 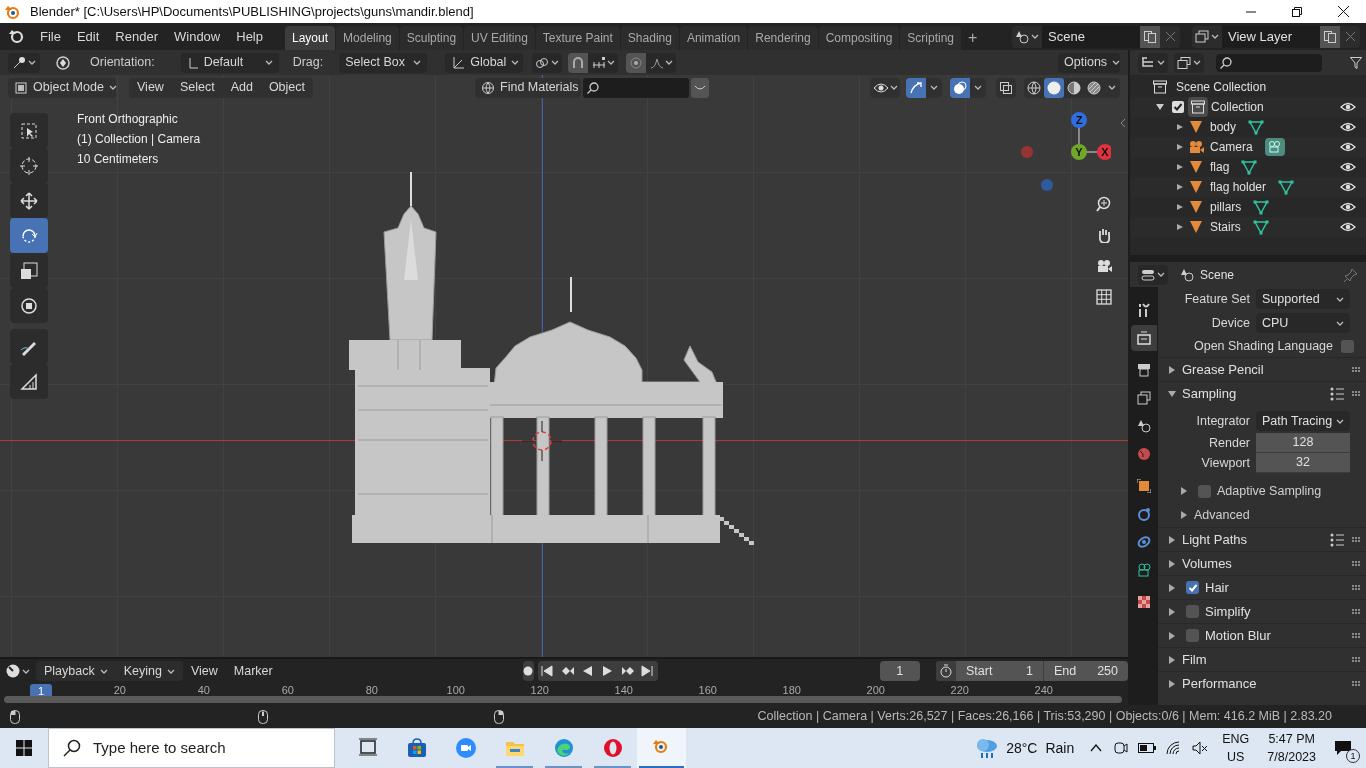 What do you see at coordinates (149, 671) in the screenshot?
I see `menu-item: Keying` at bounding box center [149, 671].